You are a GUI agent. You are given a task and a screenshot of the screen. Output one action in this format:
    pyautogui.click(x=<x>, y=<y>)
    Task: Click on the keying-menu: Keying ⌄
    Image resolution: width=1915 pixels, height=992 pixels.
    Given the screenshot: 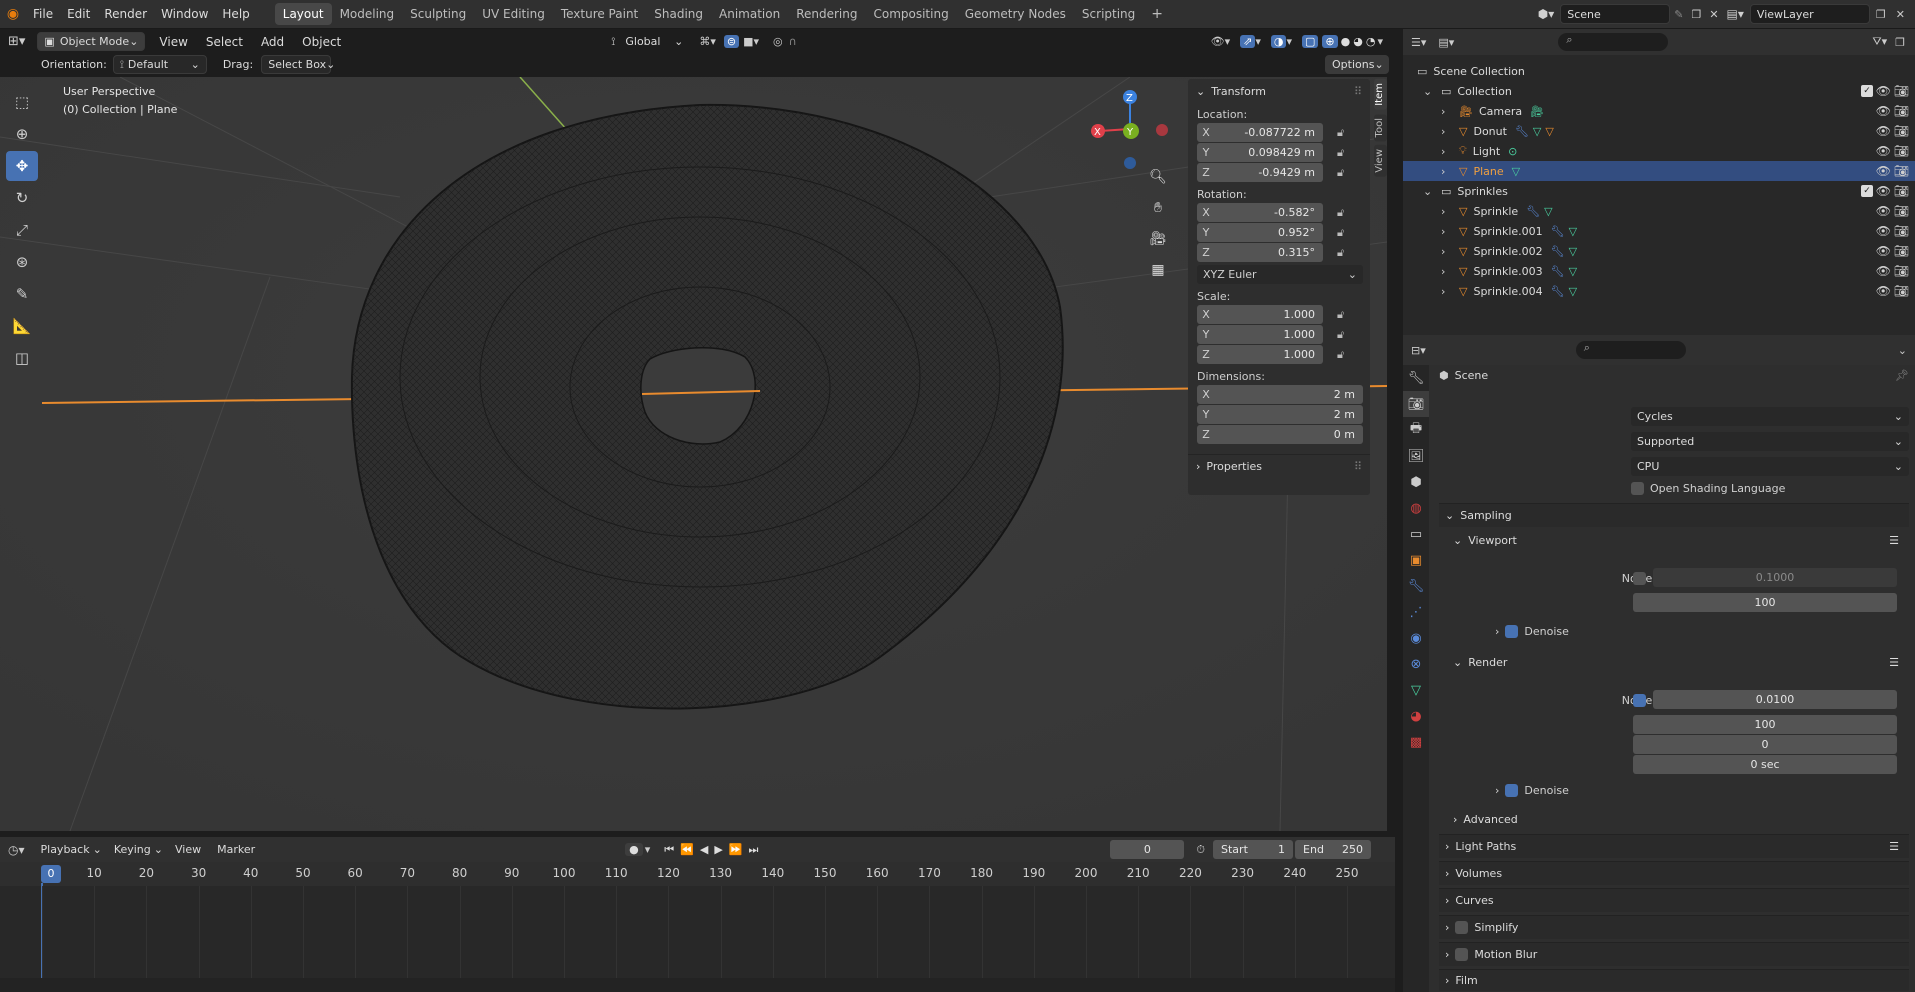 What is the action you would take?
    pyautogui.click(x=138, y=849)
    